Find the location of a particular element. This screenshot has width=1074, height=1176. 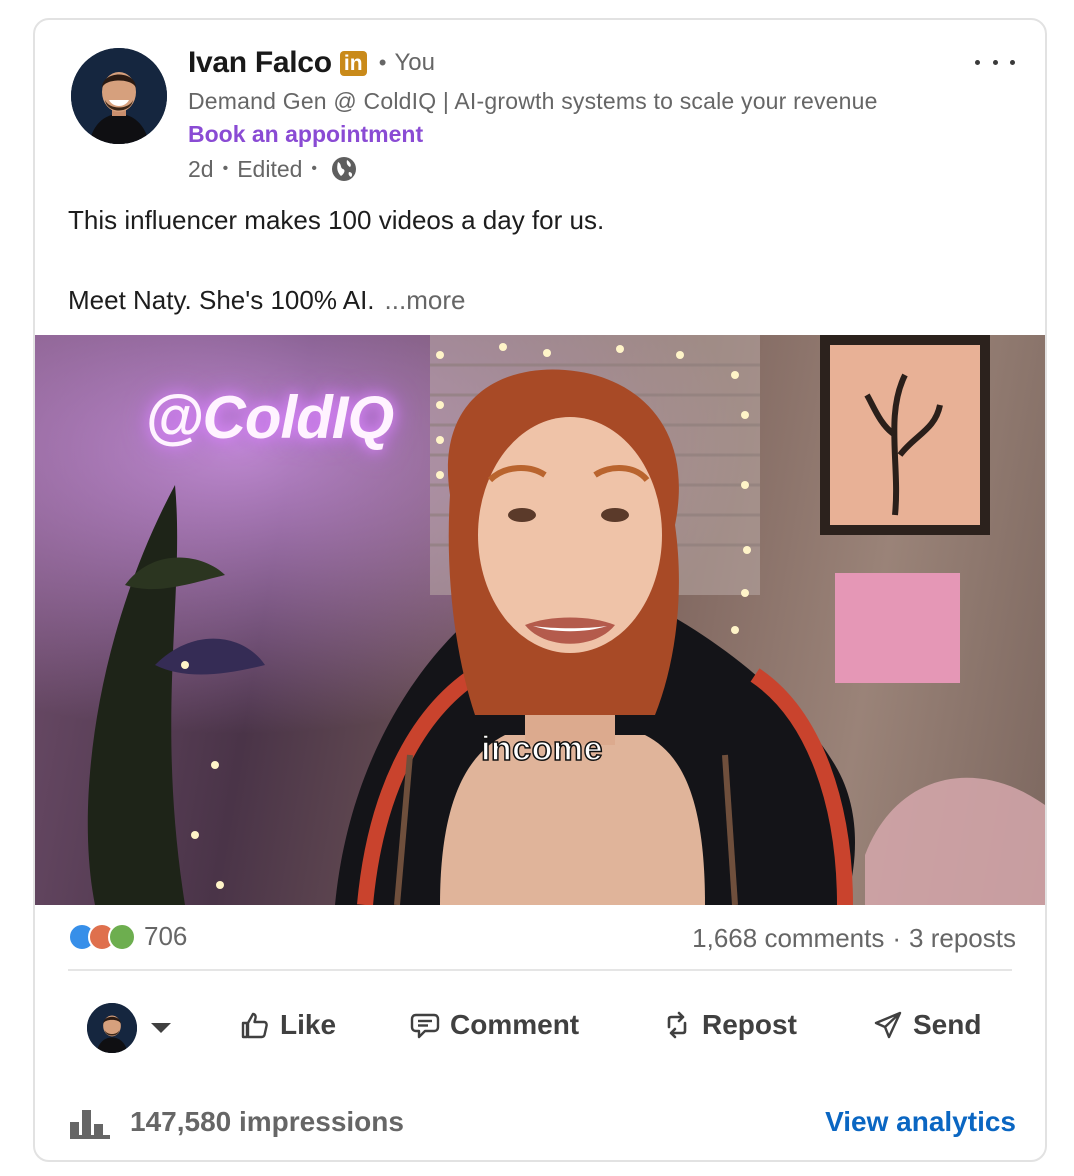

impressions-summary: 147,580 impressions is located at coordinates (236, 1122).